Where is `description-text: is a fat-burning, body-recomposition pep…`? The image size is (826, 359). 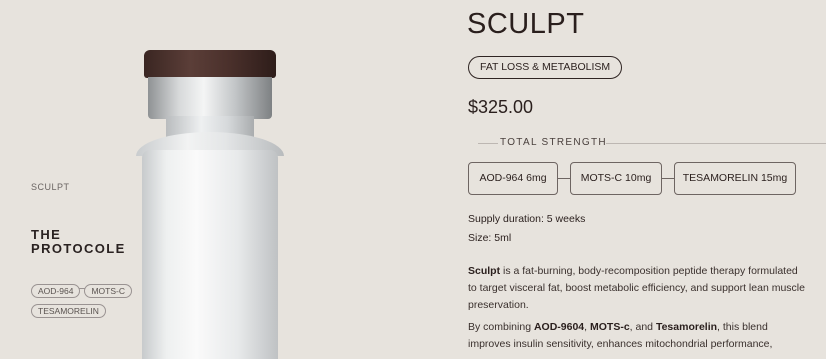
description-text: is a fat-burning, body-recomposition pep… is located at coordinates (636, 288).